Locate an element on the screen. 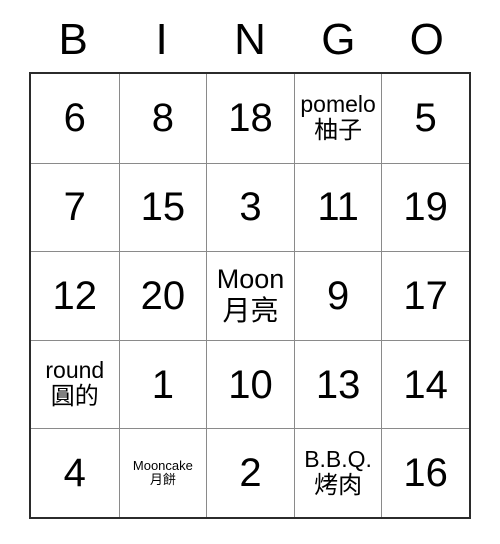 The height and width of the screenshot is (544, 500). bingo-header-letter-b: B is located at coordinates (73, 39).